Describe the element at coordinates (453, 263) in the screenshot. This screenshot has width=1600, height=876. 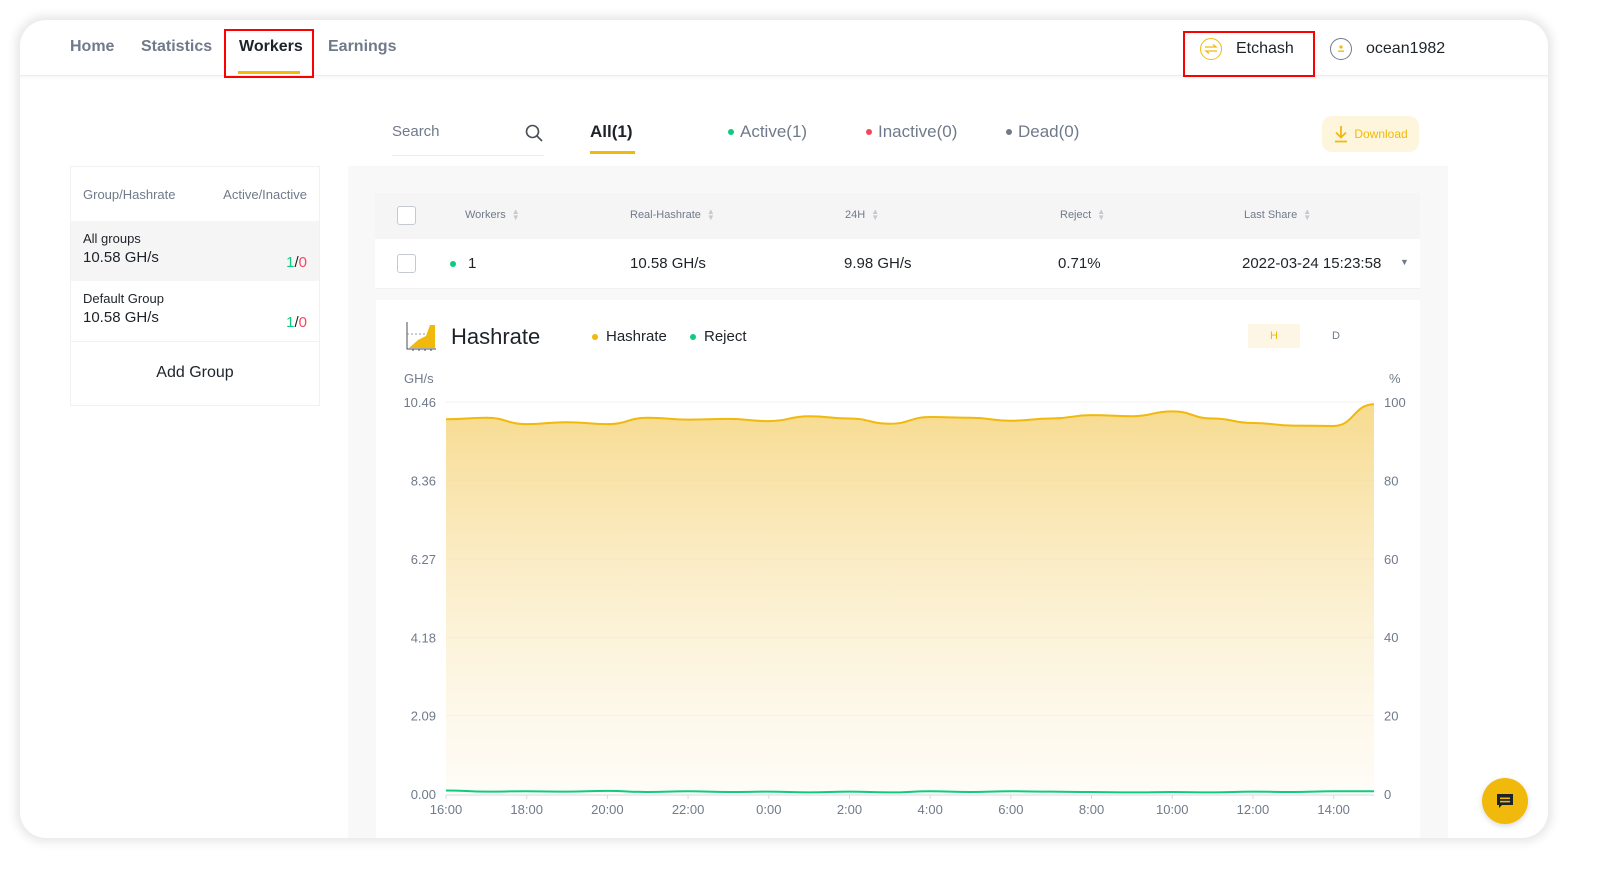
I see `status-dot` at that location.